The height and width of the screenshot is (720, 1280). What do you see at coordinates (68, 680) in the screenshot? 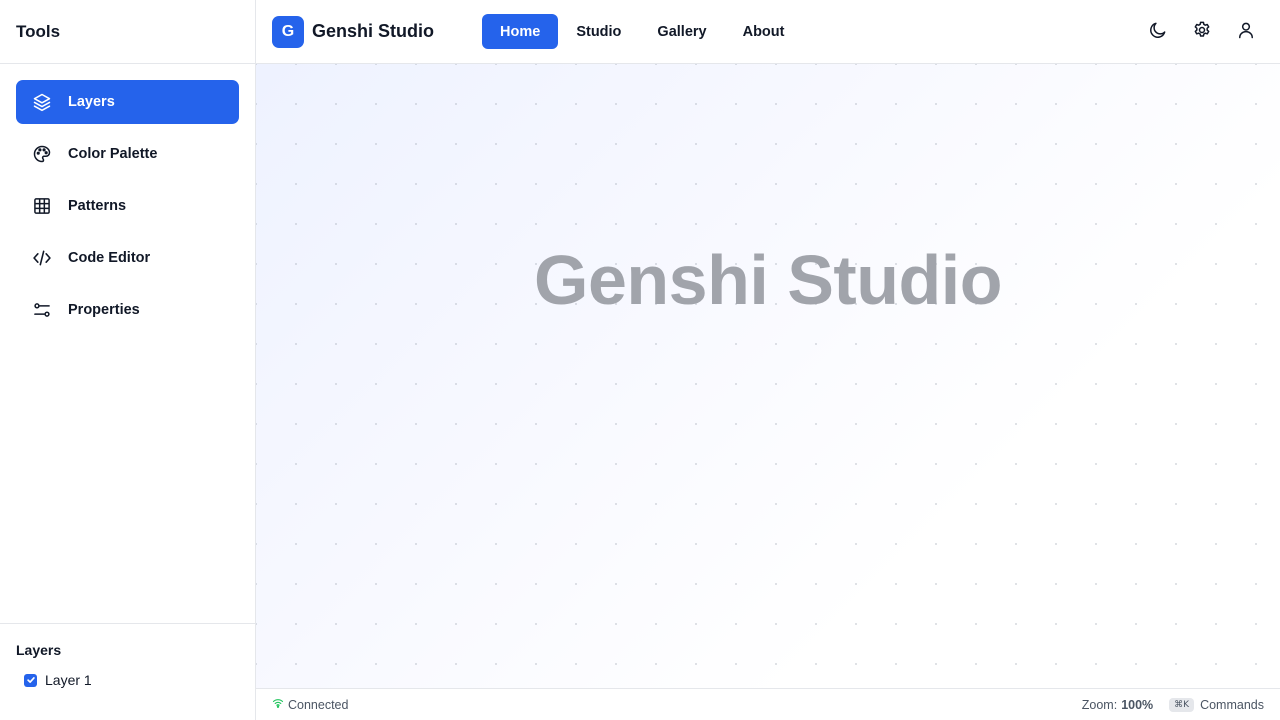
I see `layer-name: Layer 1` at bounding box center [68, 680].